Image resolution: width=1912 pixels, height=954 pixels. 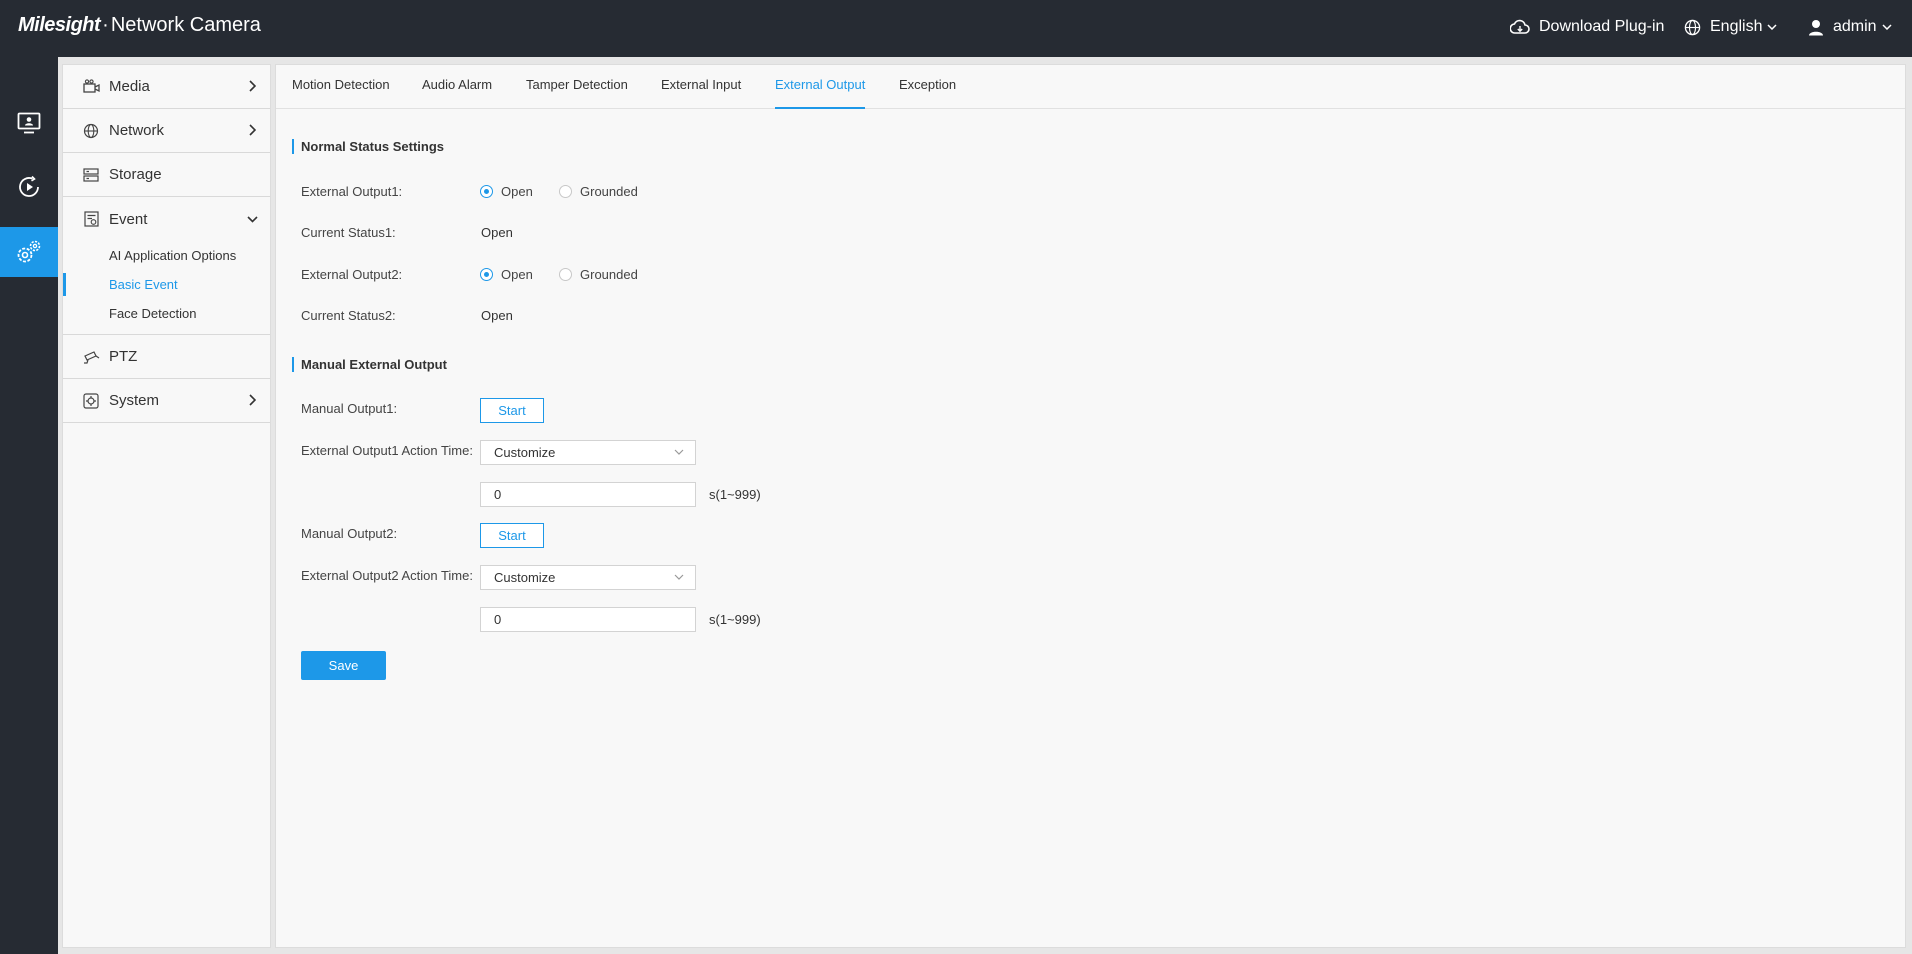 I want to click on download-plugin-button: Download Plug-in, so click(x=1587, y=27).